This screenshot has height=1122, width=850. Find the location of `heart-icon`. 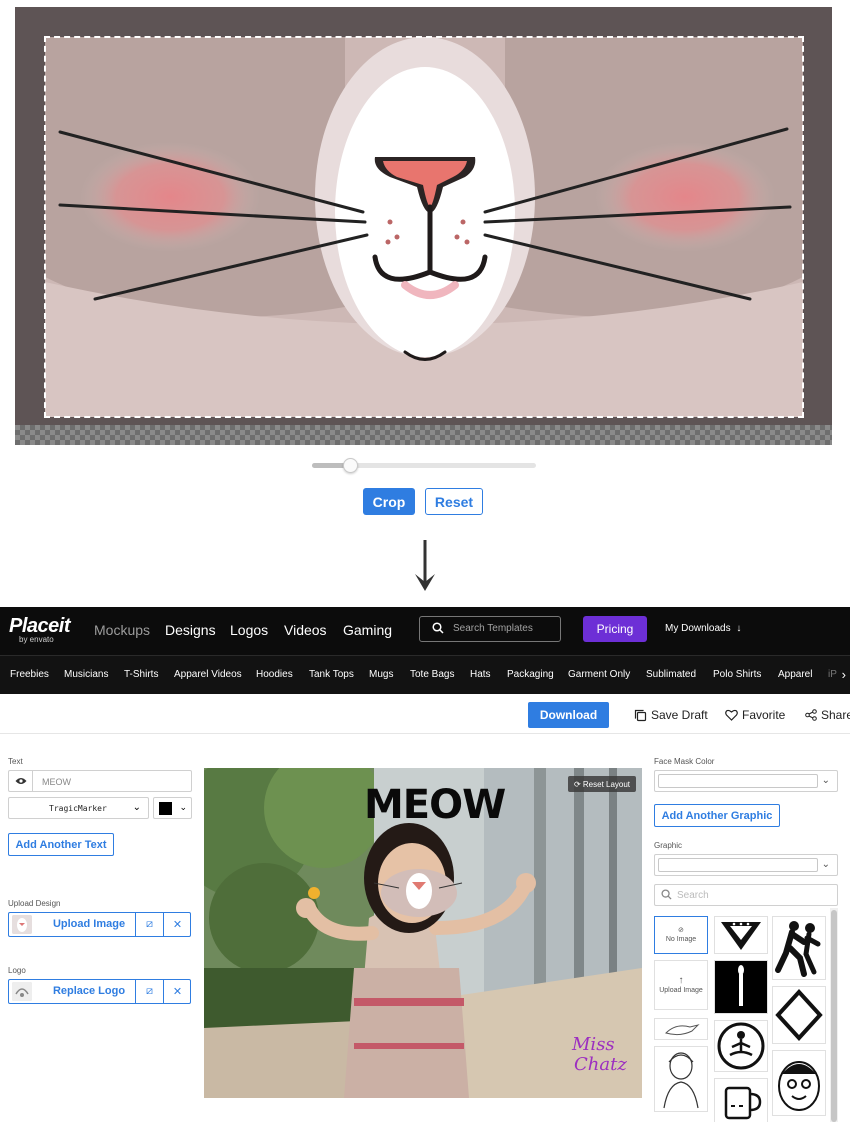

heart-icon is located at coordinates (731, 715).